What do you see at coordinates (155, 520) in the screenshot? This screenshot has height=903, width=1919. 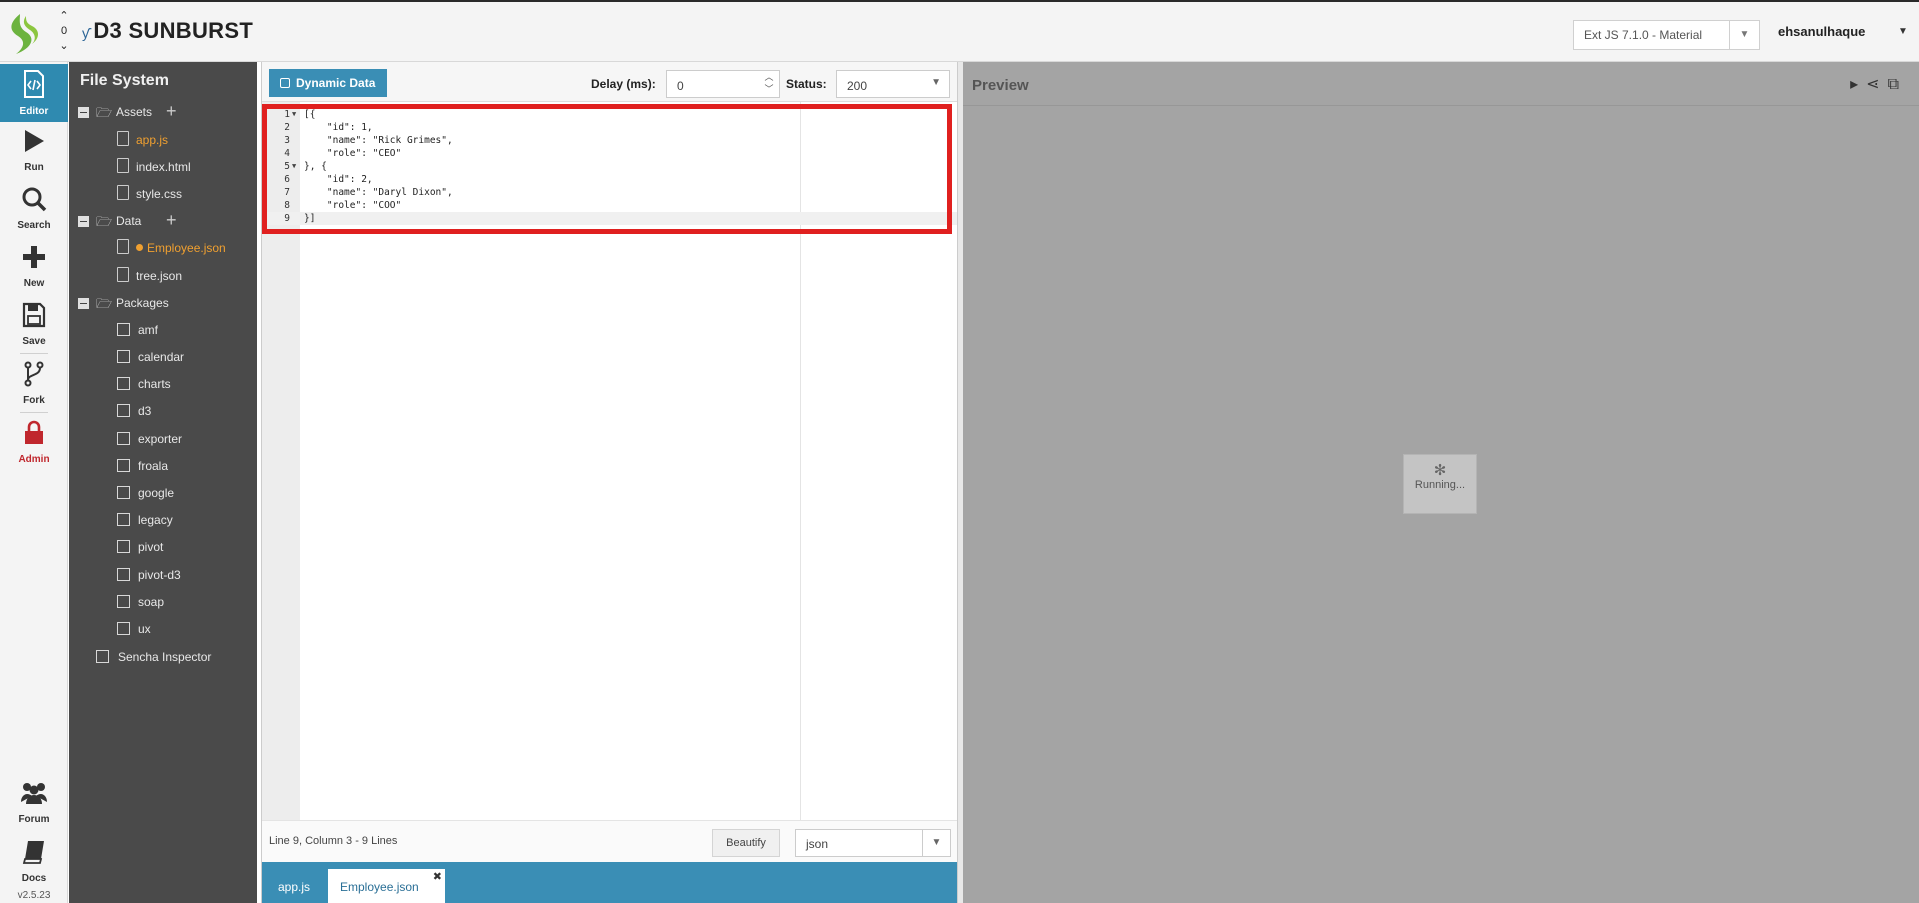 I see `package-label: legacy` at bounding box center [155, 520].